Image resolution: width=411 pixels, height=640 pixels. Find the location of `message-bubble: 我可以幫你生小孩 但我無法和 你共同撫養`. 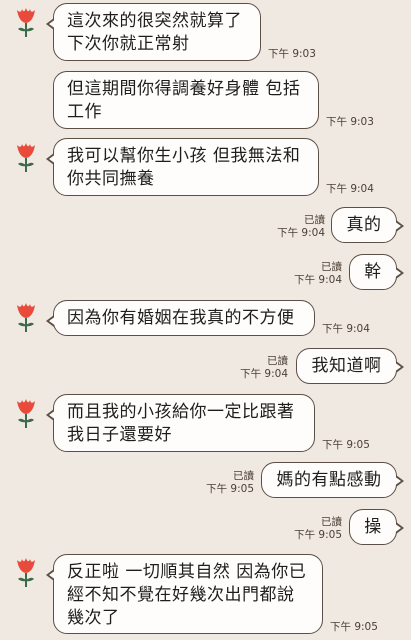

message-bubble: 我可以幫你生小孩 但我無法和 你共同撫養 is located at coordinates (182, 167).